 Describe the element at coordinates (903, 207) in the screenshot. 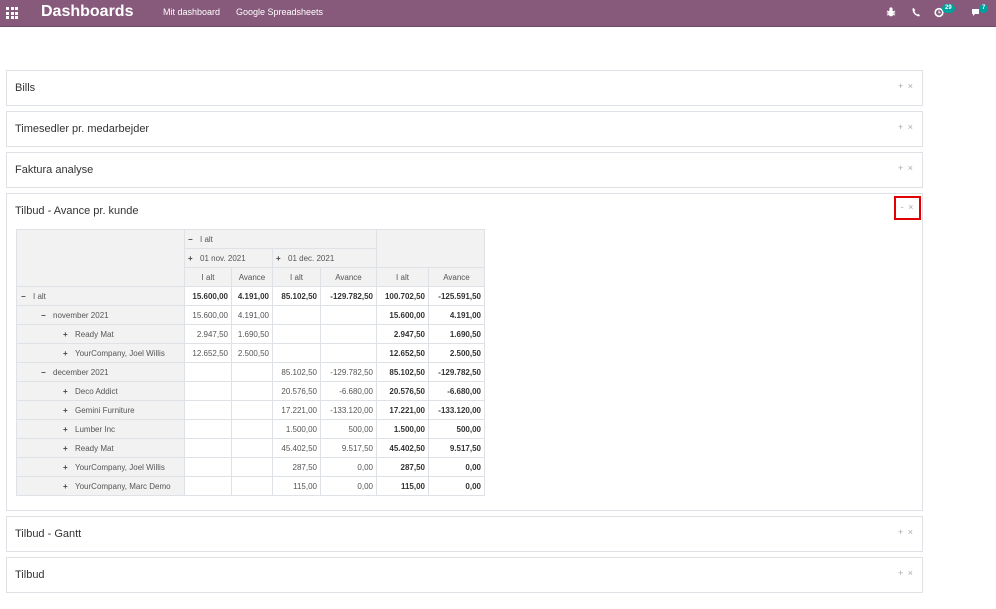

I see `fold-panel-button: -` at that location.